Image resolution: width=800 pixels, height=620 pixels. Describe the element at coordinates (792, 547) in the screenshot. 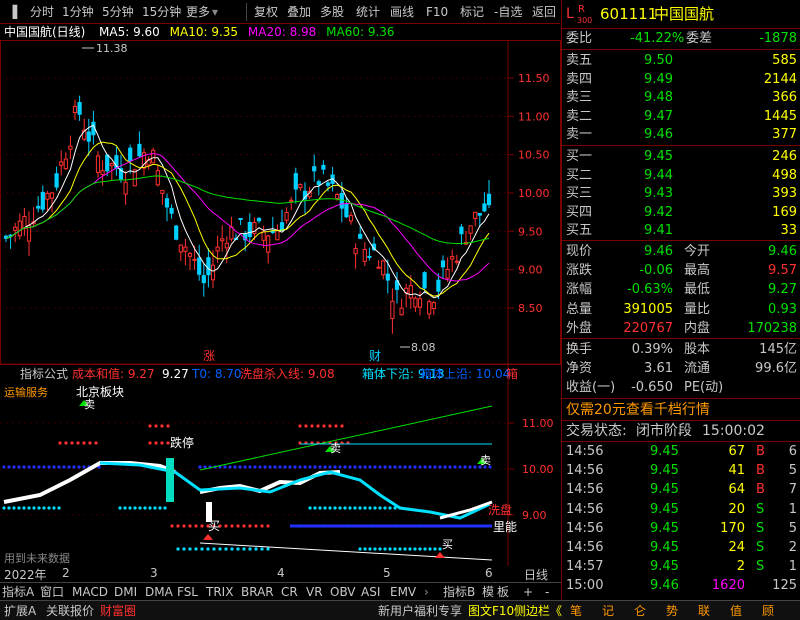

I see `tick-count: 2` at that location.